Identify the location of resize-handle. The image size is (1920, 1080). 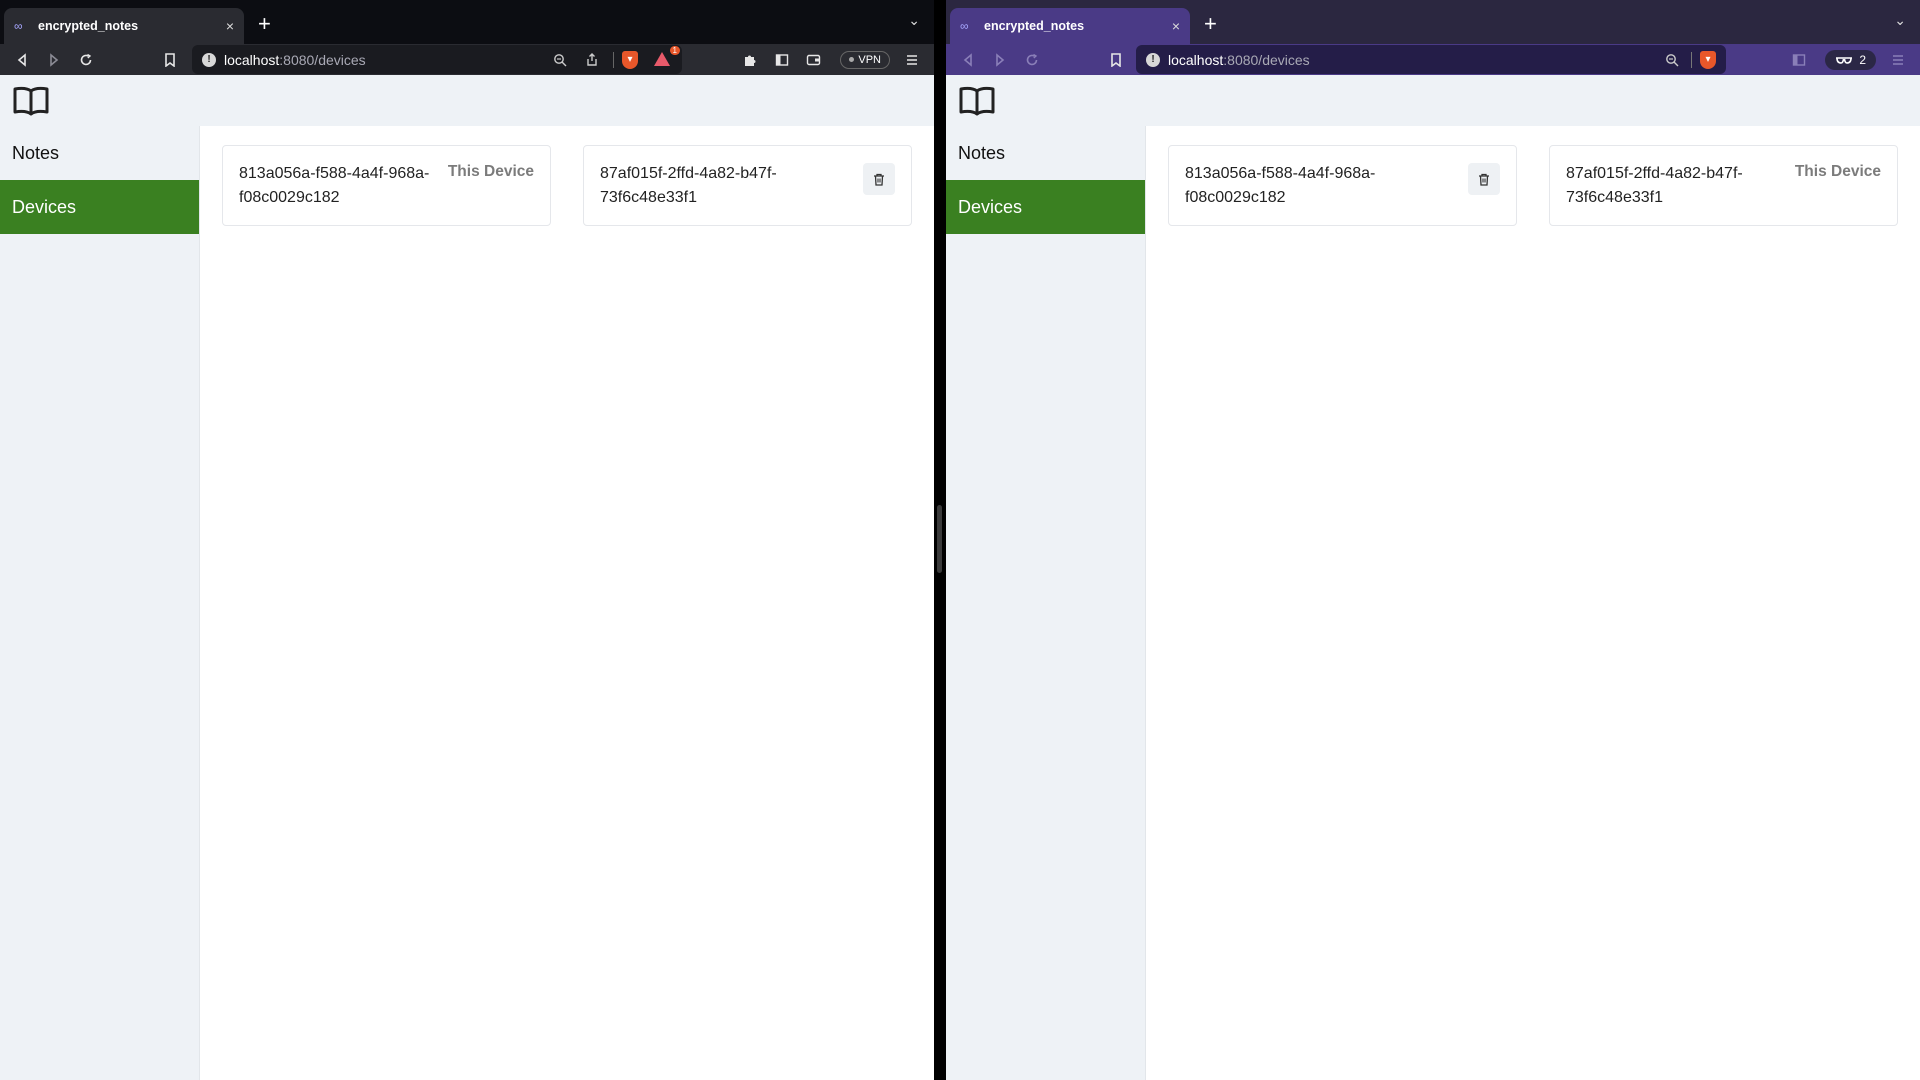
(939, 539).